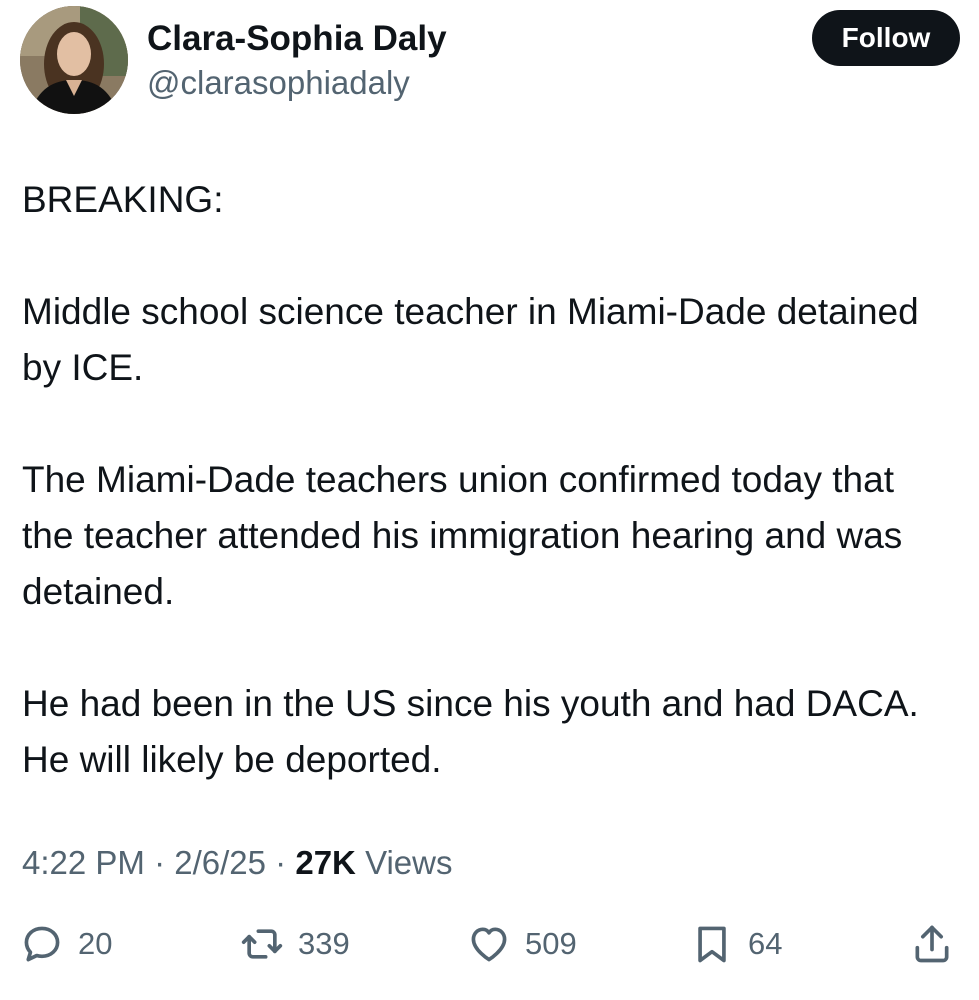 This screenshot has height=1000, width=979. I want to click on action-bar: 20 339 509 64, so click(489, 944).